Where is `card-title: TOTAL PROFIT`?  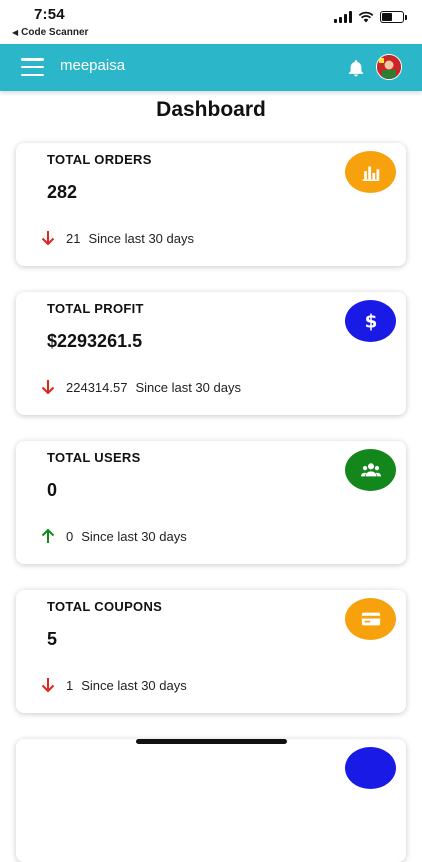
card-title: TOTAL PROFIT is located at coordinates (95, 308).